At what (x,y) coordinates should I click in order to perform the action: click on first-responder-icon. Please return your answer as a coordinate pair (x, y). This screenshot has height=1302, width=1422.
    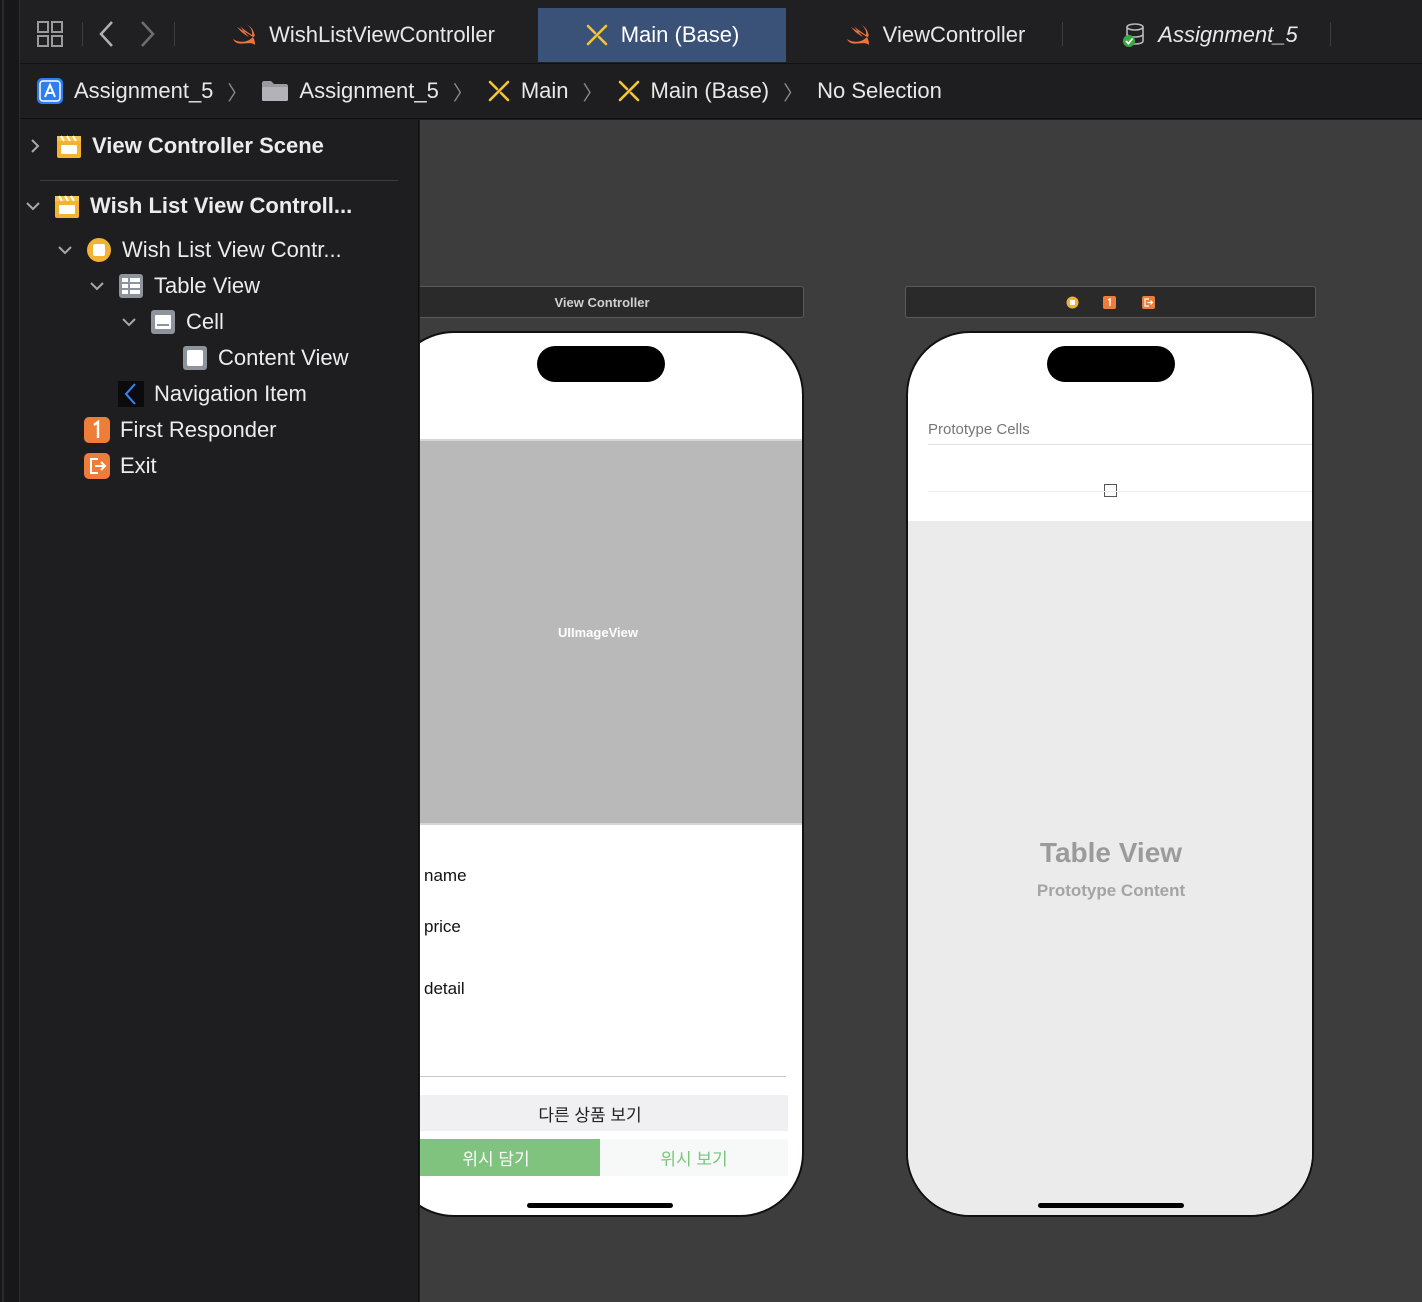
    Looking at the image, I should click on (97, 430).